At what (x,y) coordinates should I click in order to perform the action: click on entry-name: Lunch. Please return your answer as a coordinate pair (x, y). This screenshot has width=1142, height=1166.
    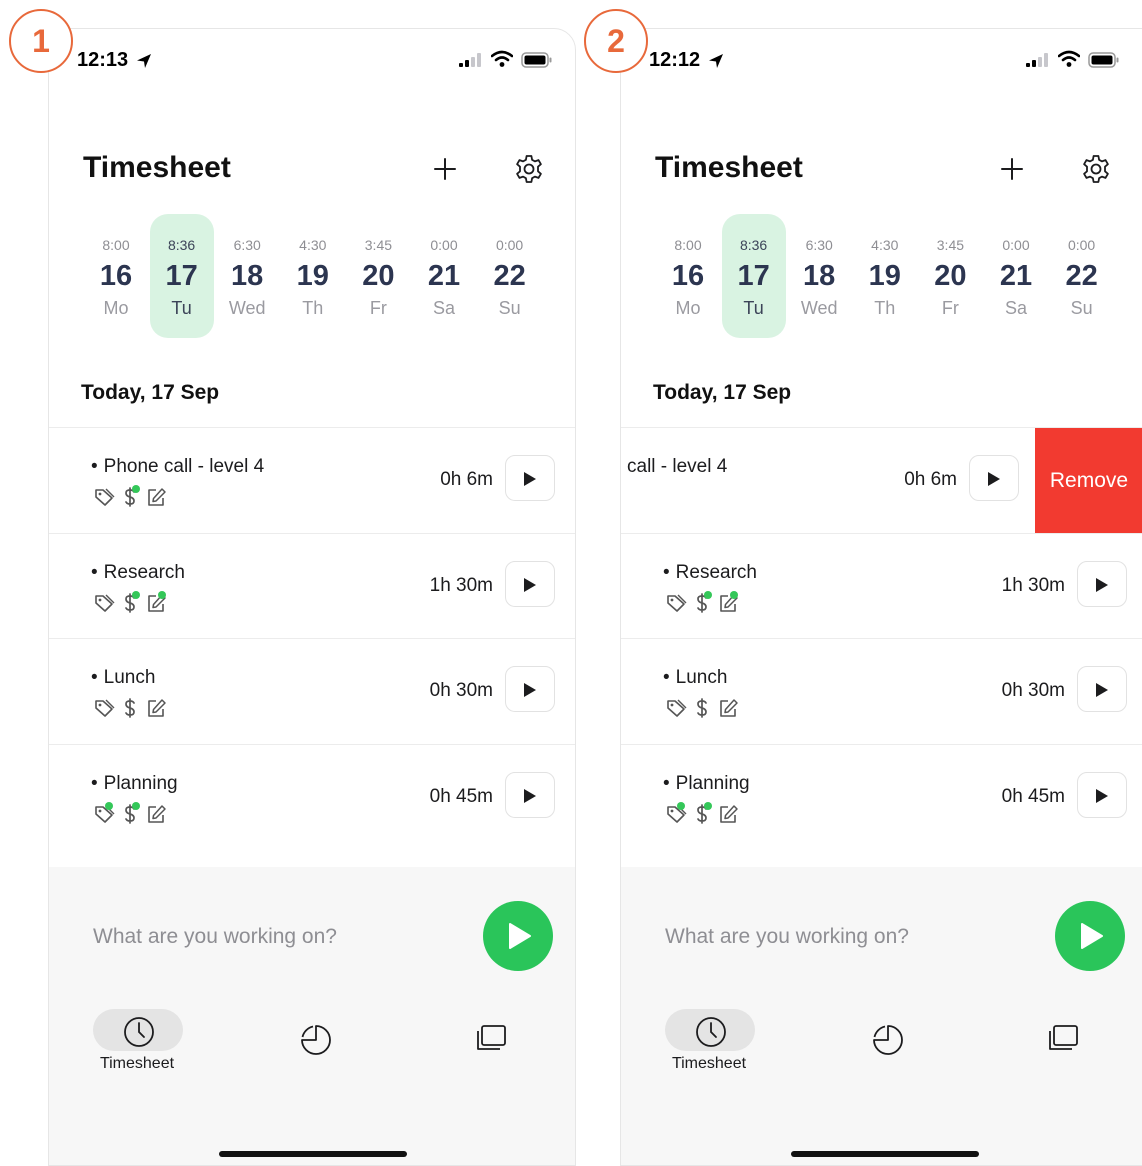
    Looking at the image, I should click on (123, 678).